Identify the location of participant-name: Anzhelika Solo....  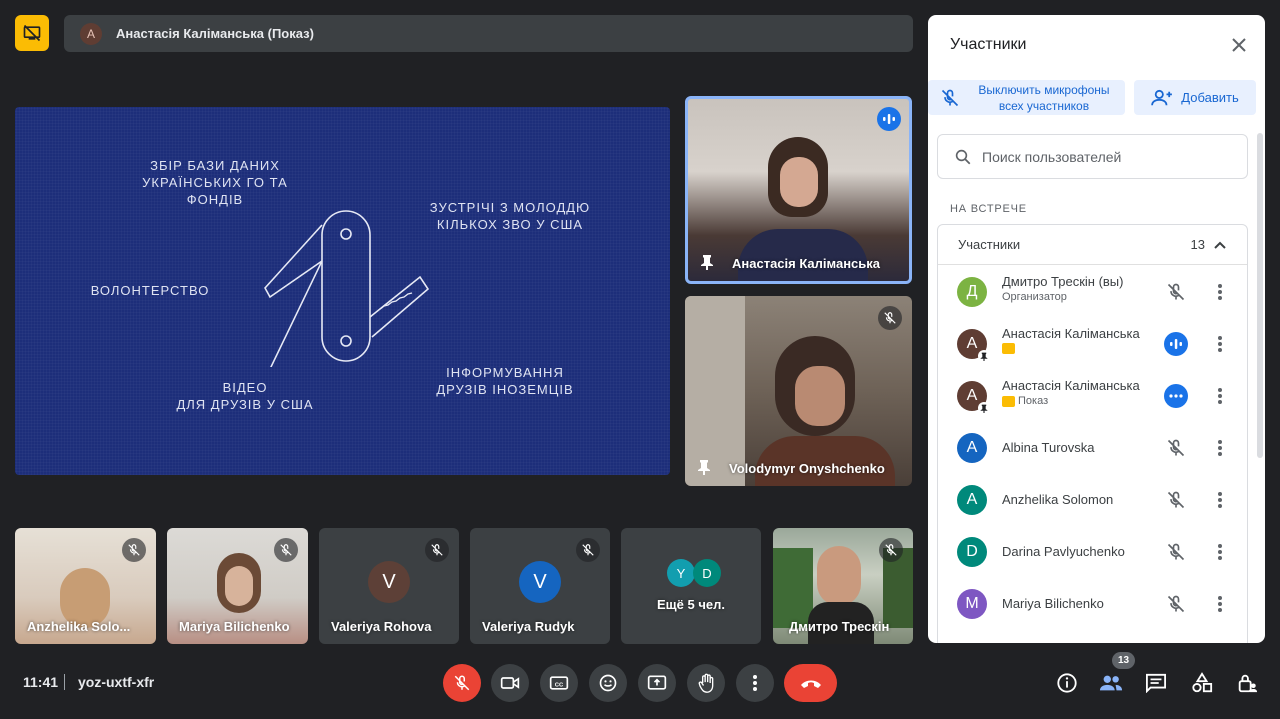
(79, 626).